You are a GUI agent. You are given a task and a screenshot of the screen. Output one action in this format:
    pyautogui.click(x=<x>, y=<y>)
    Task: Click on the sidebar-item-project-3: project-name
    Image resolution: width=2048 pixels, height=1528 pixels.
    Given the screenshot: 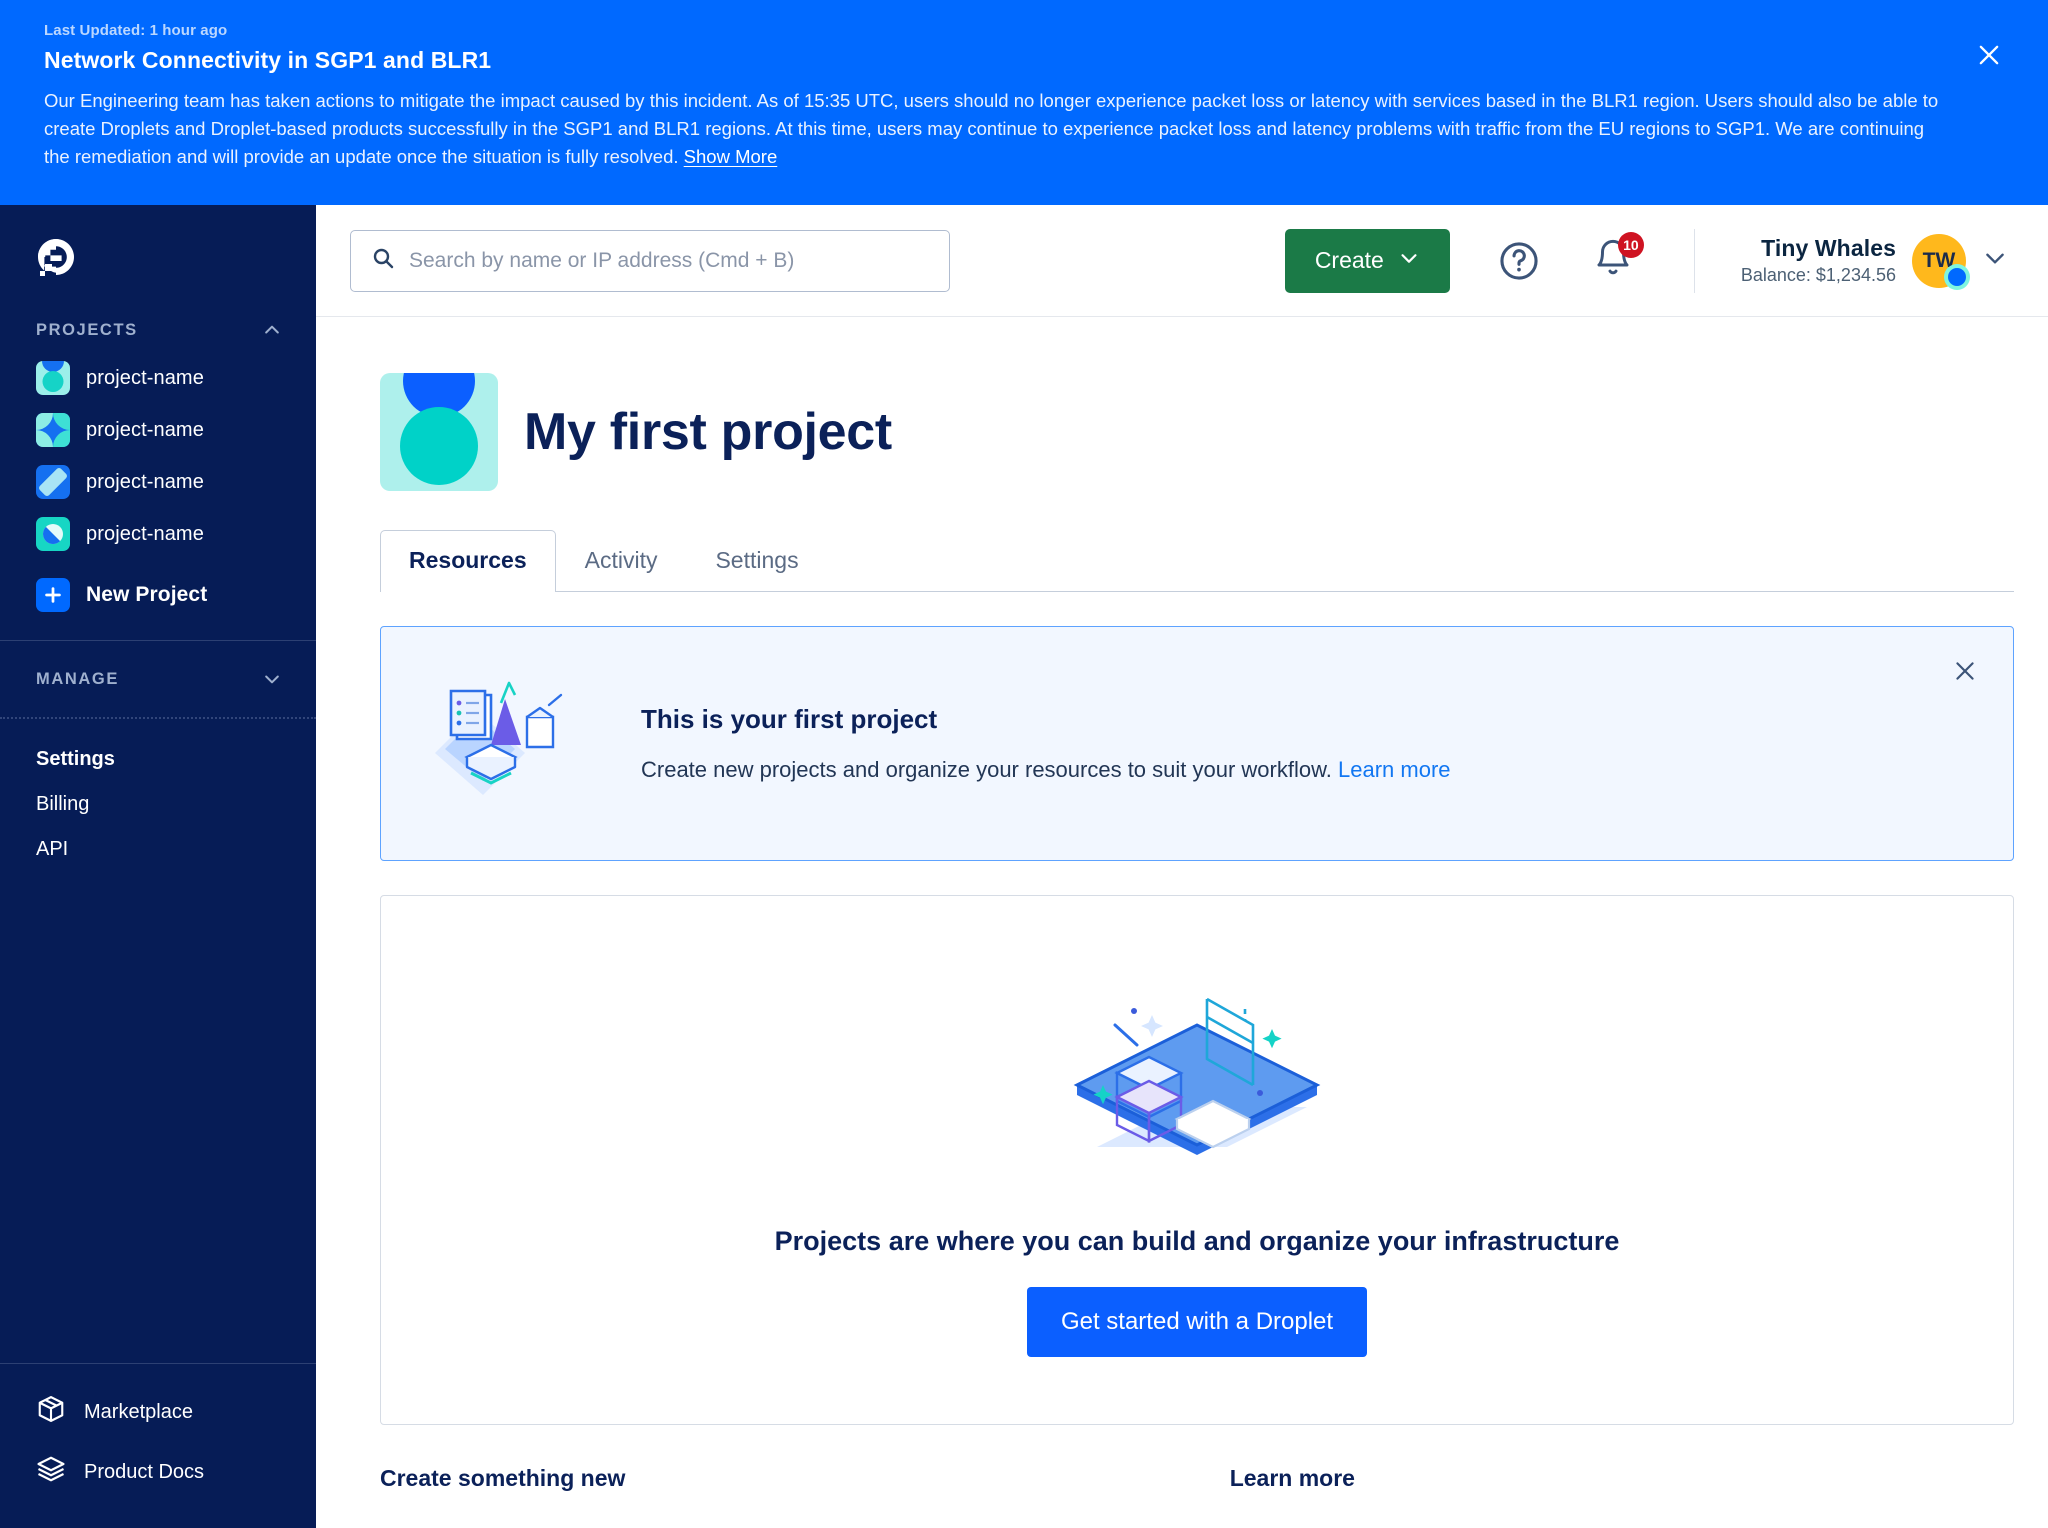 What is the action you would take?
    pyautogui.click(x=158, y=482)
    